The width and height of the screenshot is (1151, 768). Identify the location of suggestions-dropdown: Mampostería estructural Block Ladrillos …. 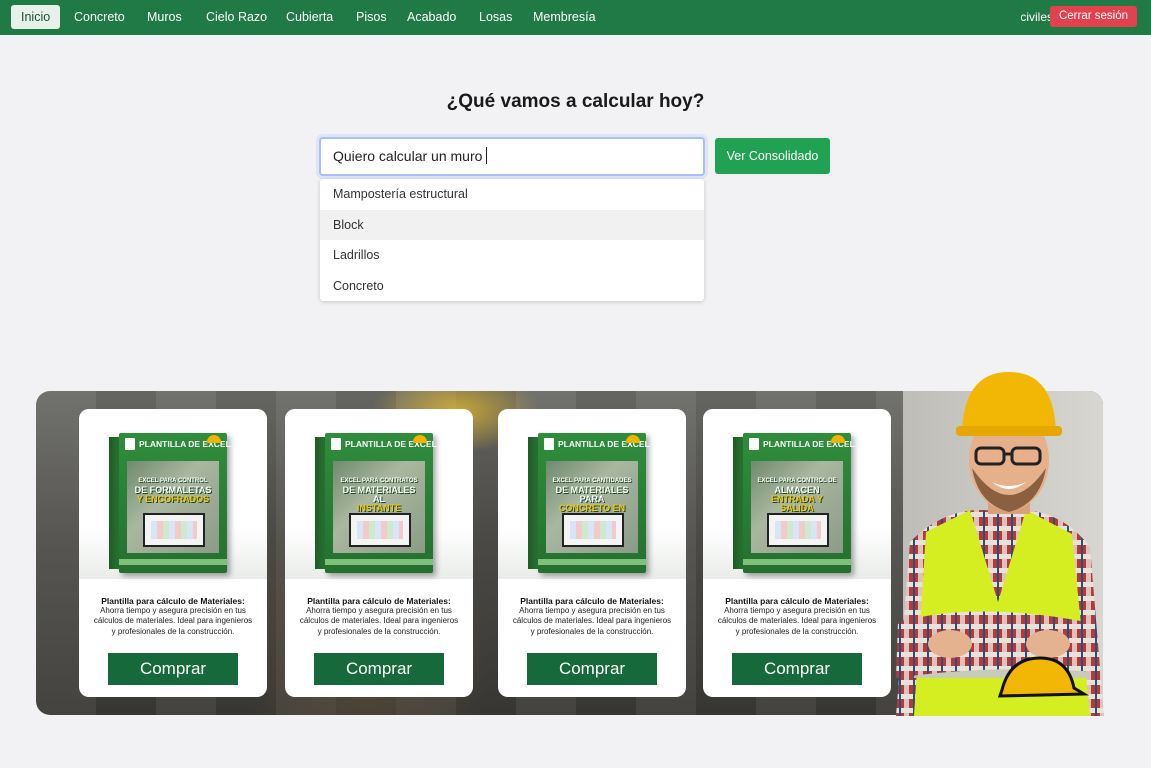
(512, 240).